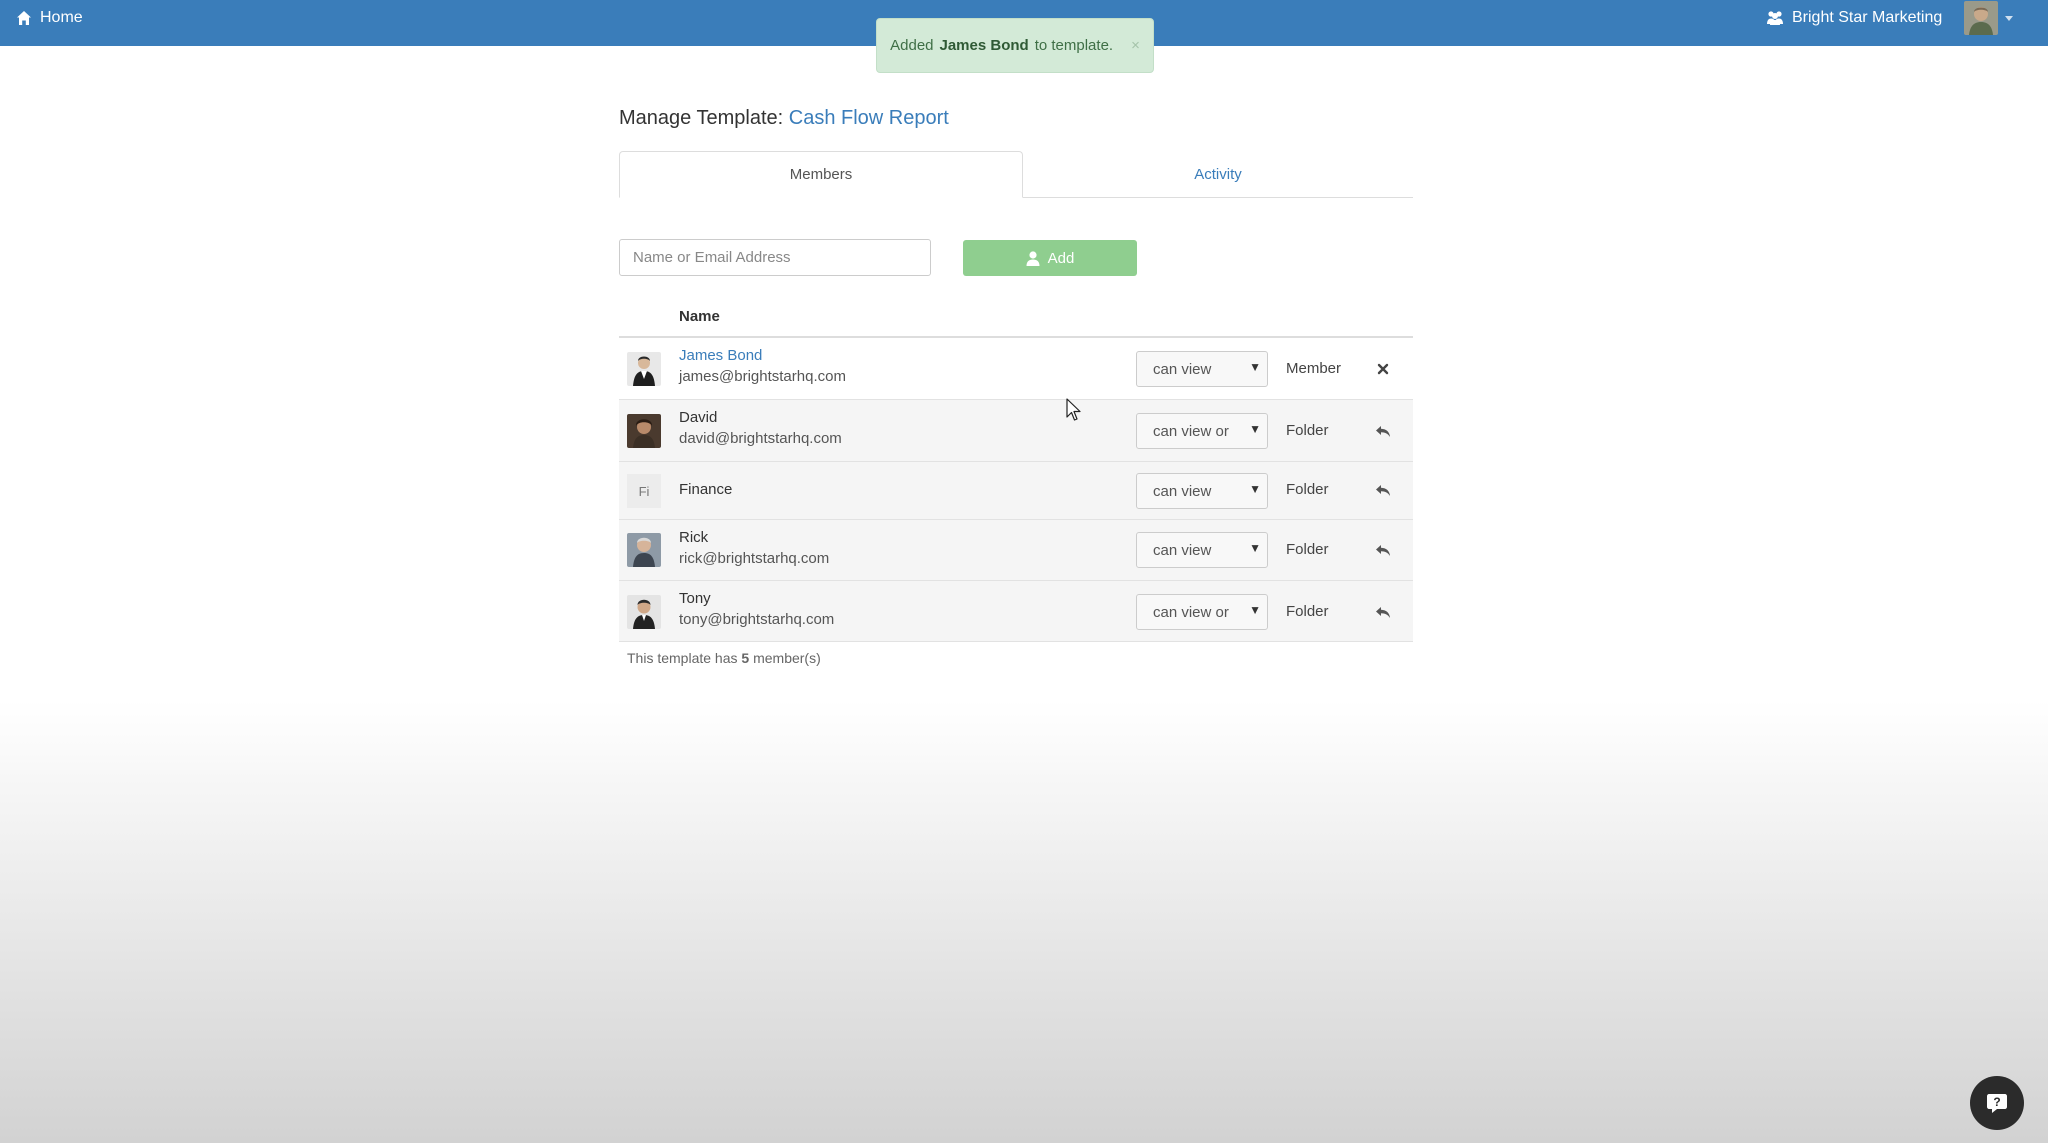 Image resolution: width=2048 pixels, height=1143 pixels. What do you see at coordinates (868, 118) in the screenshot?
I see `template-name: Cash Flow Report` at bounding box center [868, 118].